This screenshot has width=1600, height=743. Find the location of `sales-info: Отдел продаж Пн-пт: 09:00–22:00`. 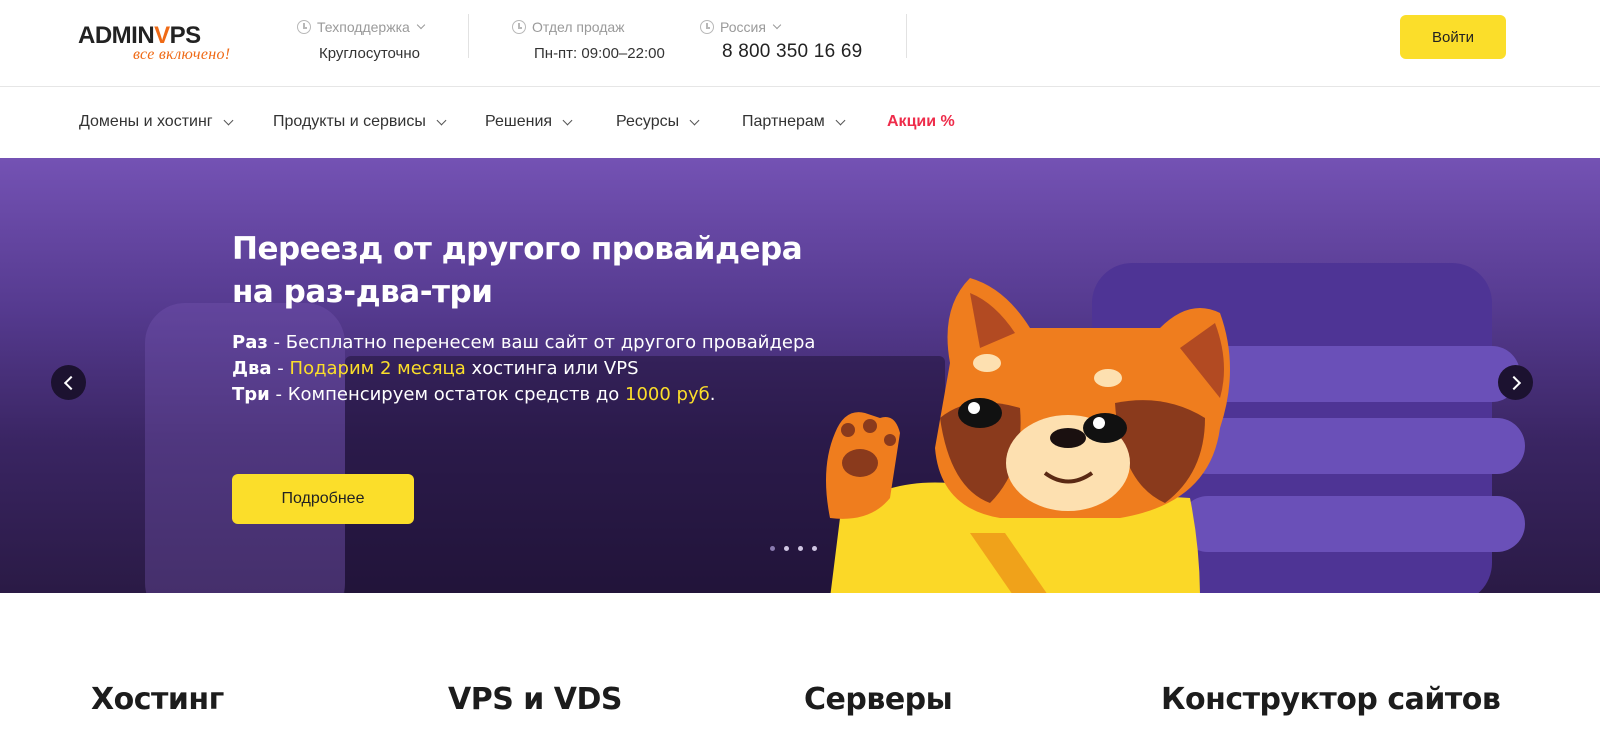

sales-info: Отдел продаж Пн-пт: 09:00–22:00 is located at coordinates (588, 40).